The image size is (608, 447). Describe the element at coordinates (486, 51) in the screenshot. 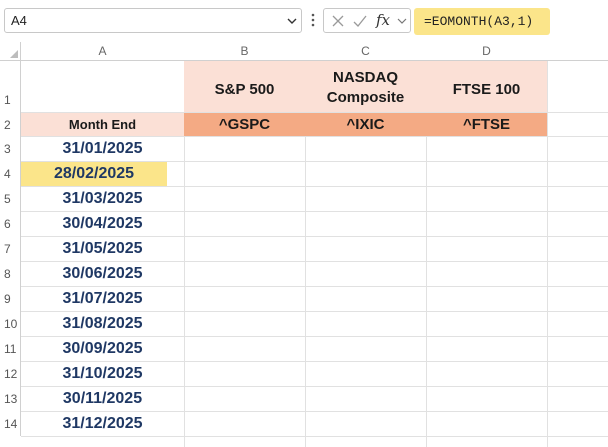

I see `column-header-d: D` at that location.